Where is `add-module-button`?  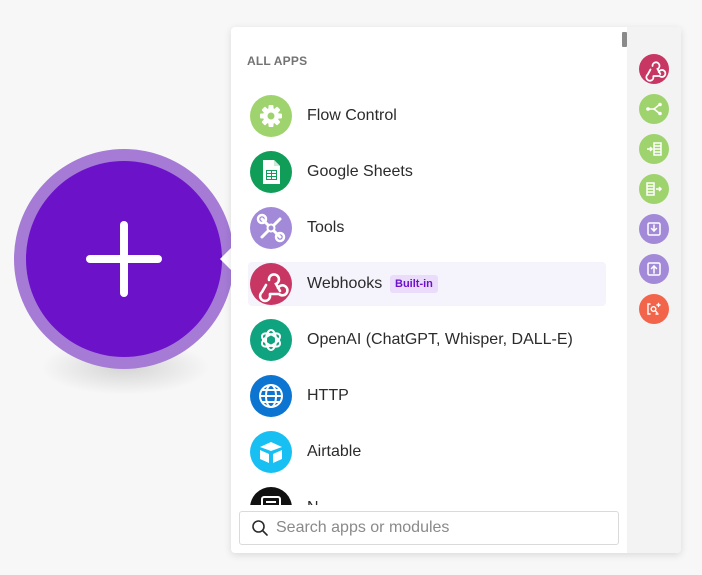
add-module-button is located at coordinates (124, 259).